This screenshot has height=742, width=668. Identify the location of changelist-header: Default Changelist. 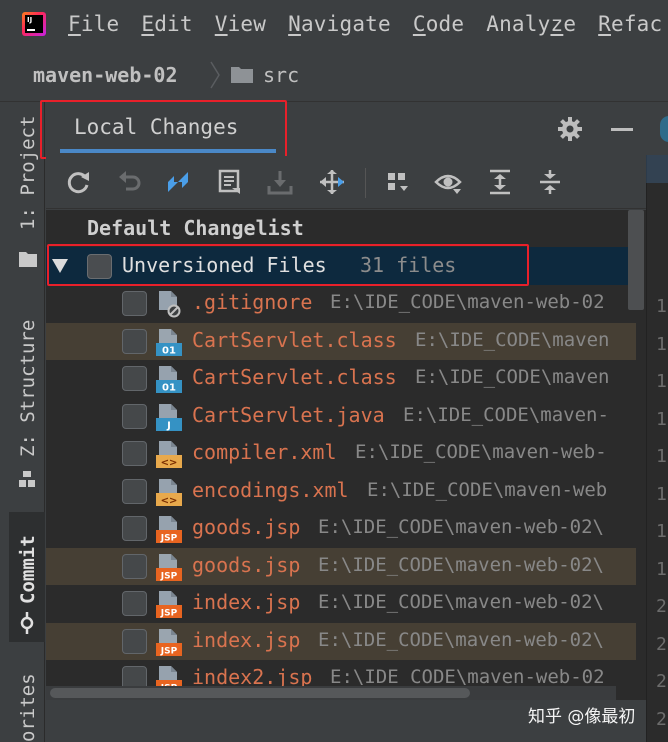
(195, 228).